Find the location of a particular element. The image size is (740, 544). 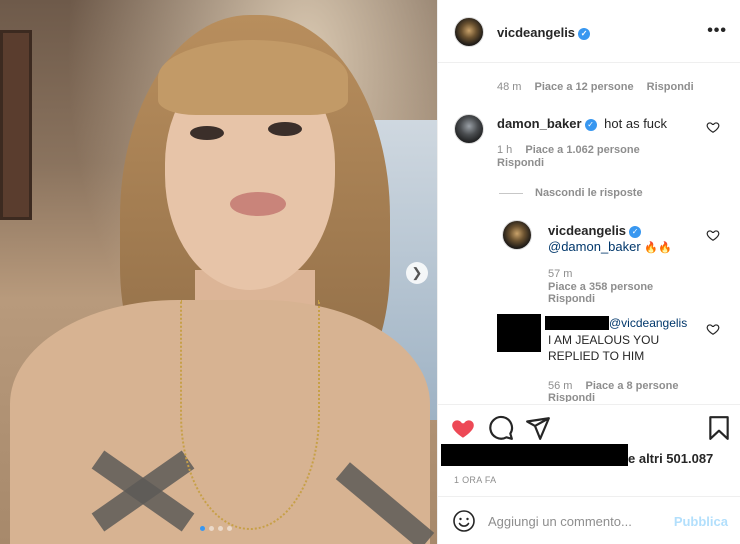

comment-composer: Aggiungi un commento... Pubblica is located at coordinates (589, 520).